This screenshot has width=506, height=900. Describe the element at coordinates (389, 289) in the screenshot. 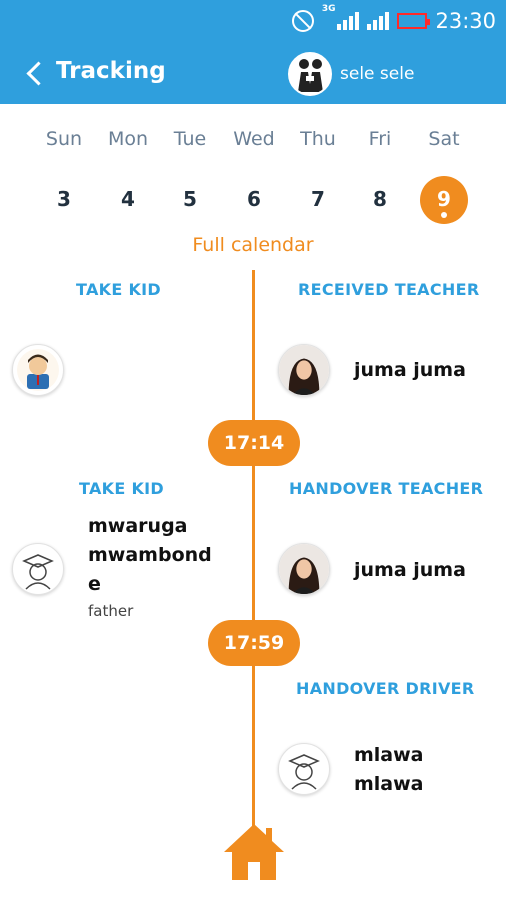

I see `received-teacher-label: RECEIVED TEACHER` at that location.